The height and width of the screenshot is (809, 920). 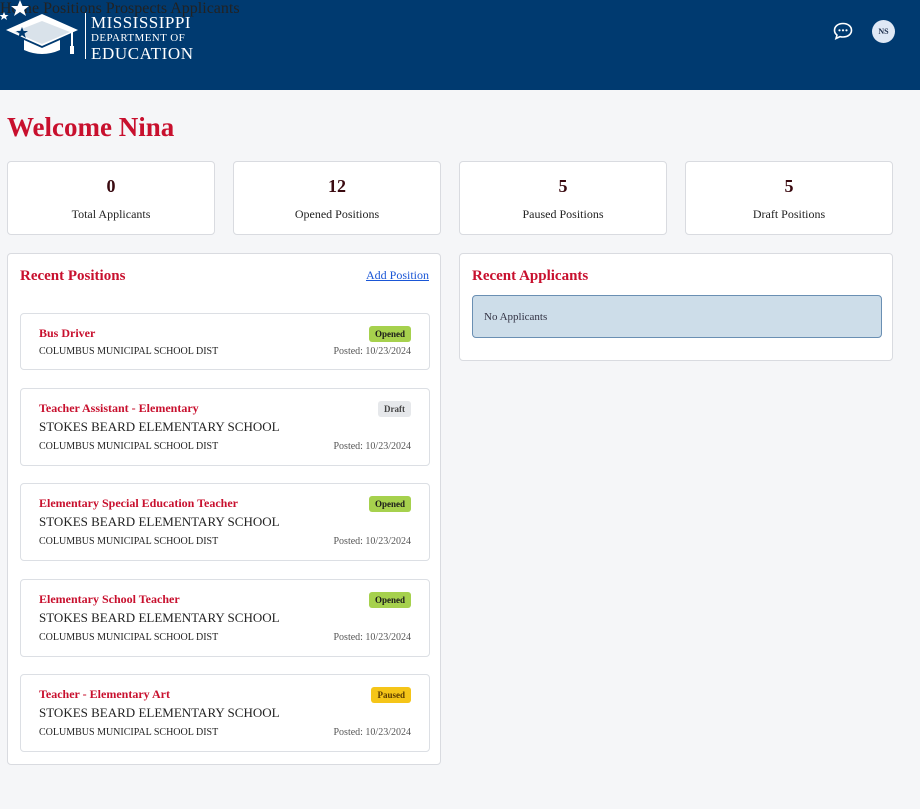 I want to click on logo-wordmark: MISSISSIPPI DEPARTMENT OF EDUCATION, so click(x=142, y=38).